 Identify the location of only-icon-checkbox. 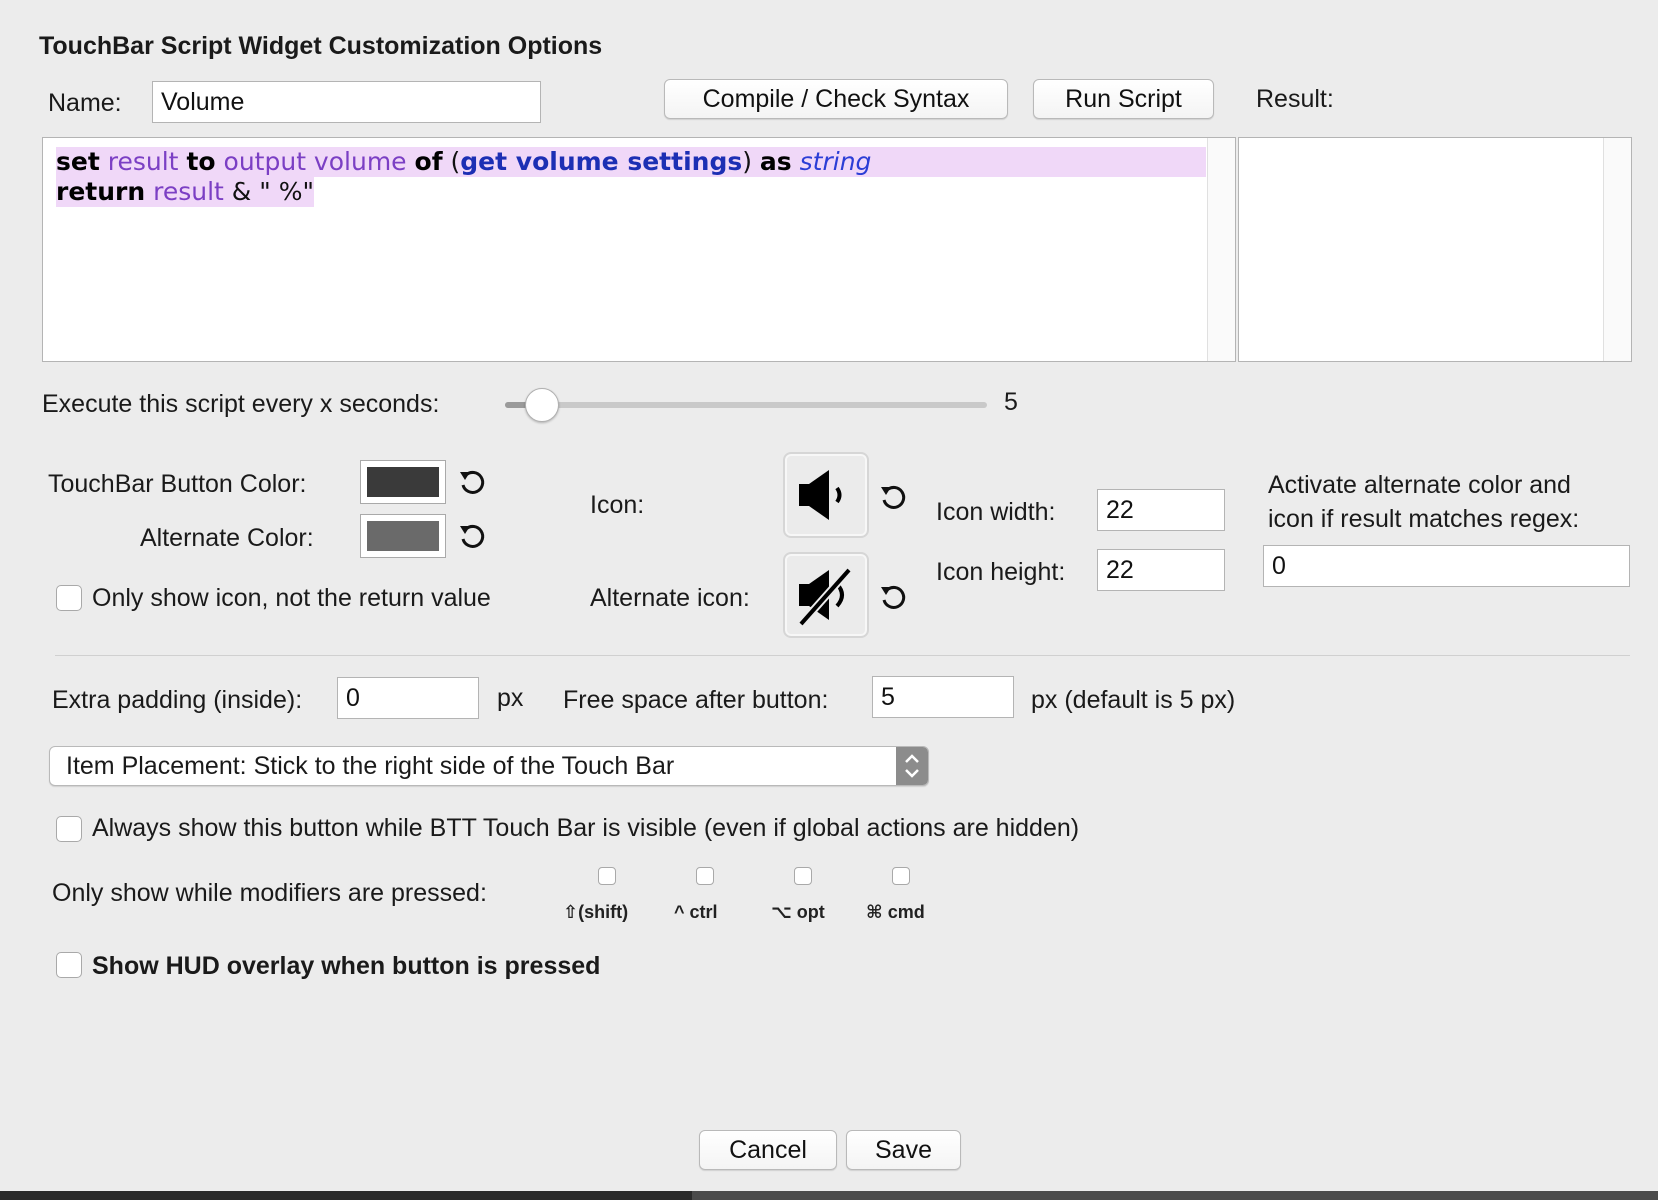
(69, 598).